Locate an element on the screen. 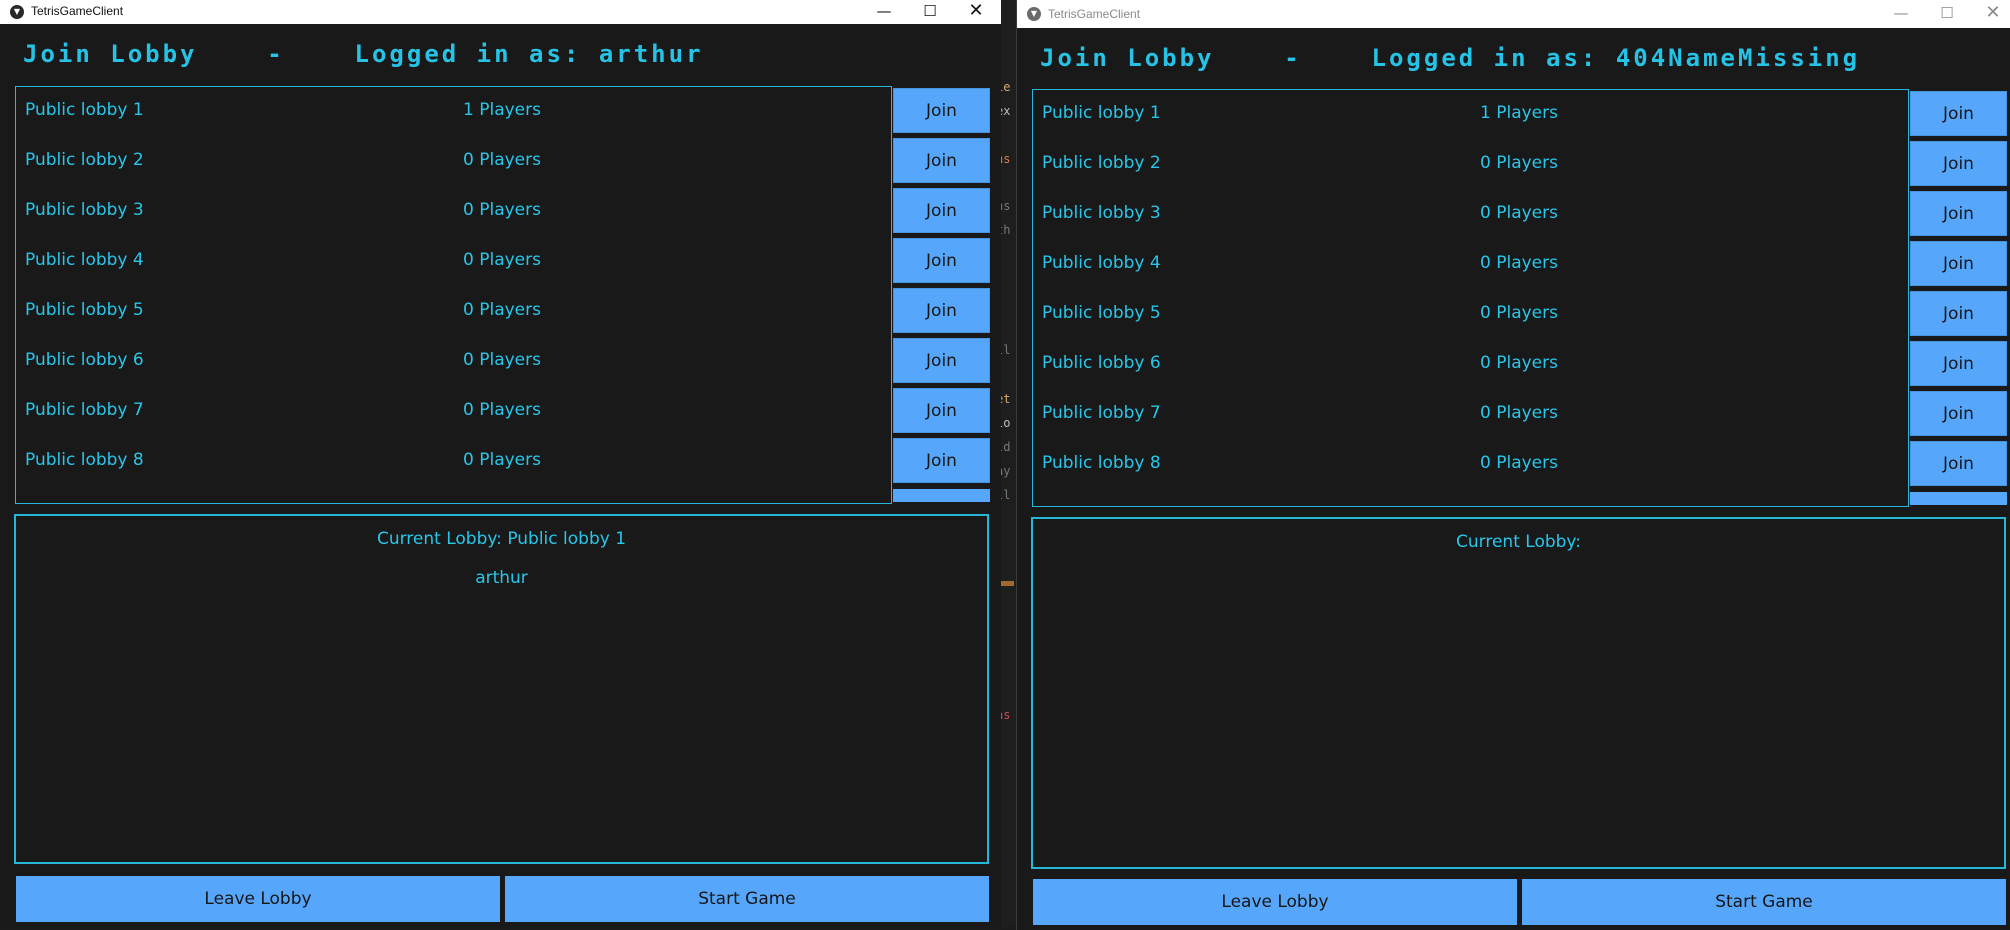 The image size is (2010, 930). lobby-member: arthur is located at coordinates (501, 578).